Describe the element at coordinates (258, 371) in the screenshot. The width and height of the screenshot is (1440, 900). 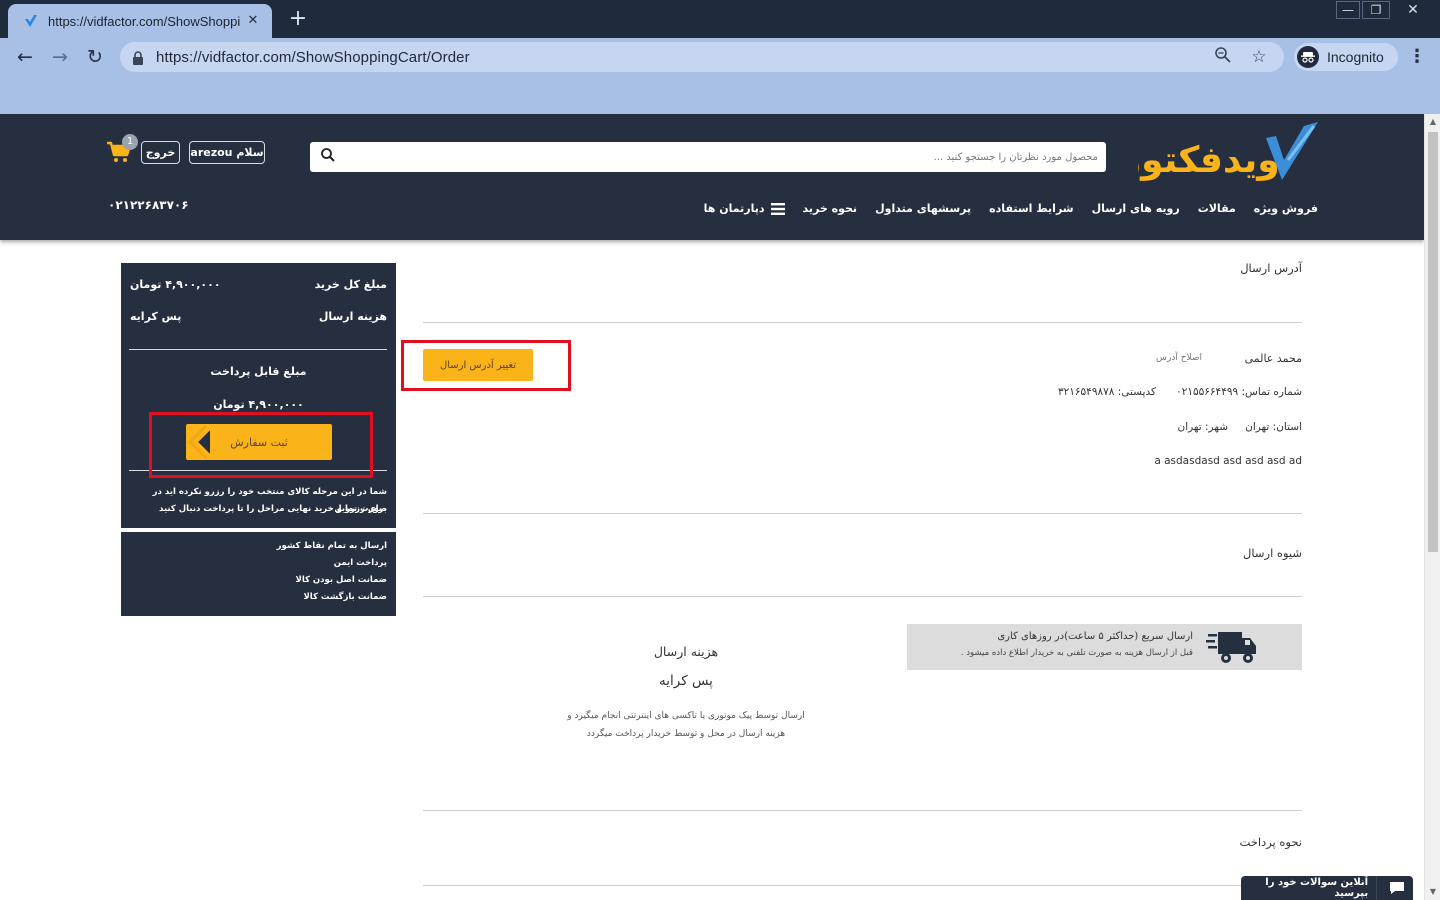
I see `summary-payable-label: مبلغ قابل پرداخت` at that location.